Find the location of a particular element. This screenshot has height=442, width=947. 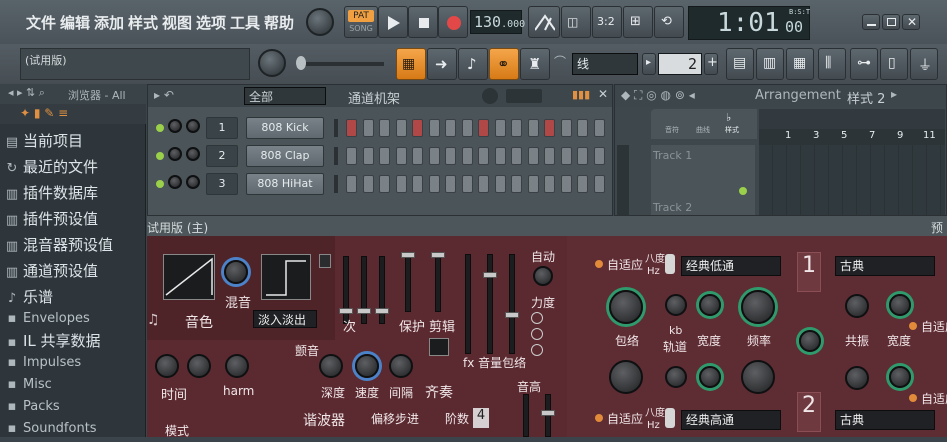

rack-filter-select: 全部 is located at coordinates (285, 96).